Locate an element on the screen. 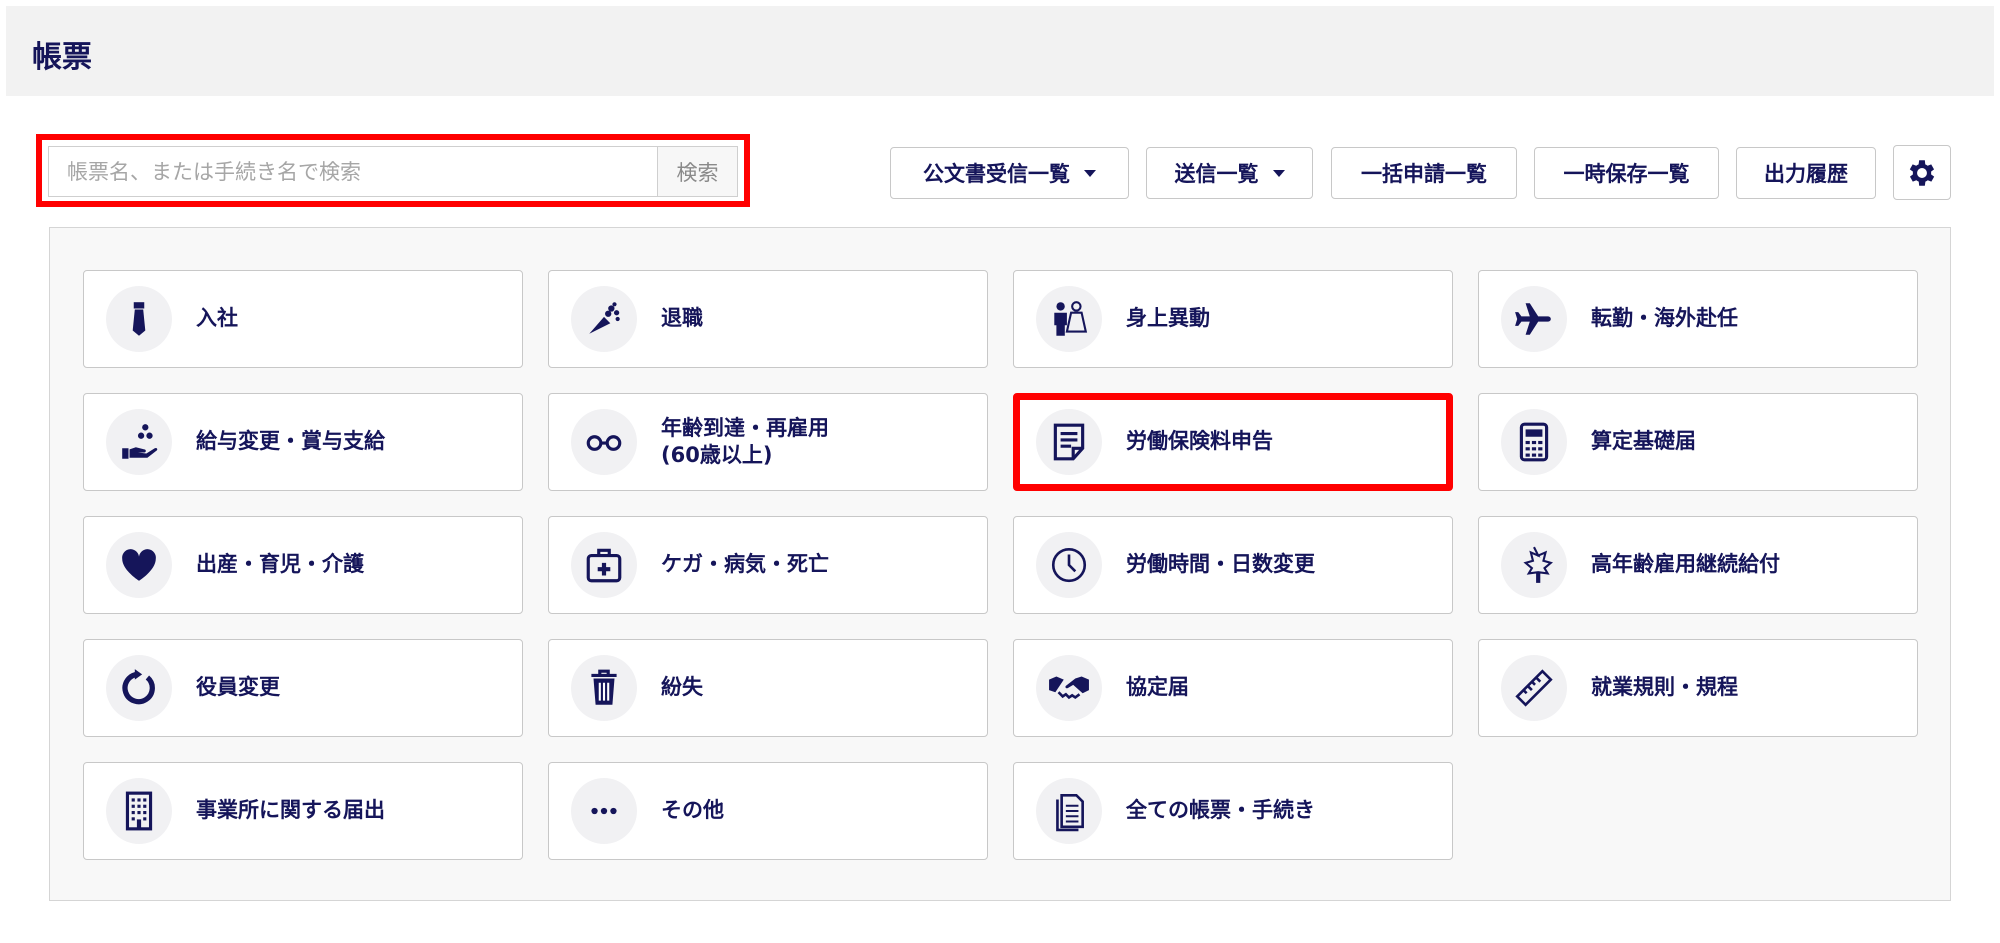 This screenshot has height=943, width=2000. category-card-labor-insurance: 労働保険料申告 is located at coordinates (1233, 442).